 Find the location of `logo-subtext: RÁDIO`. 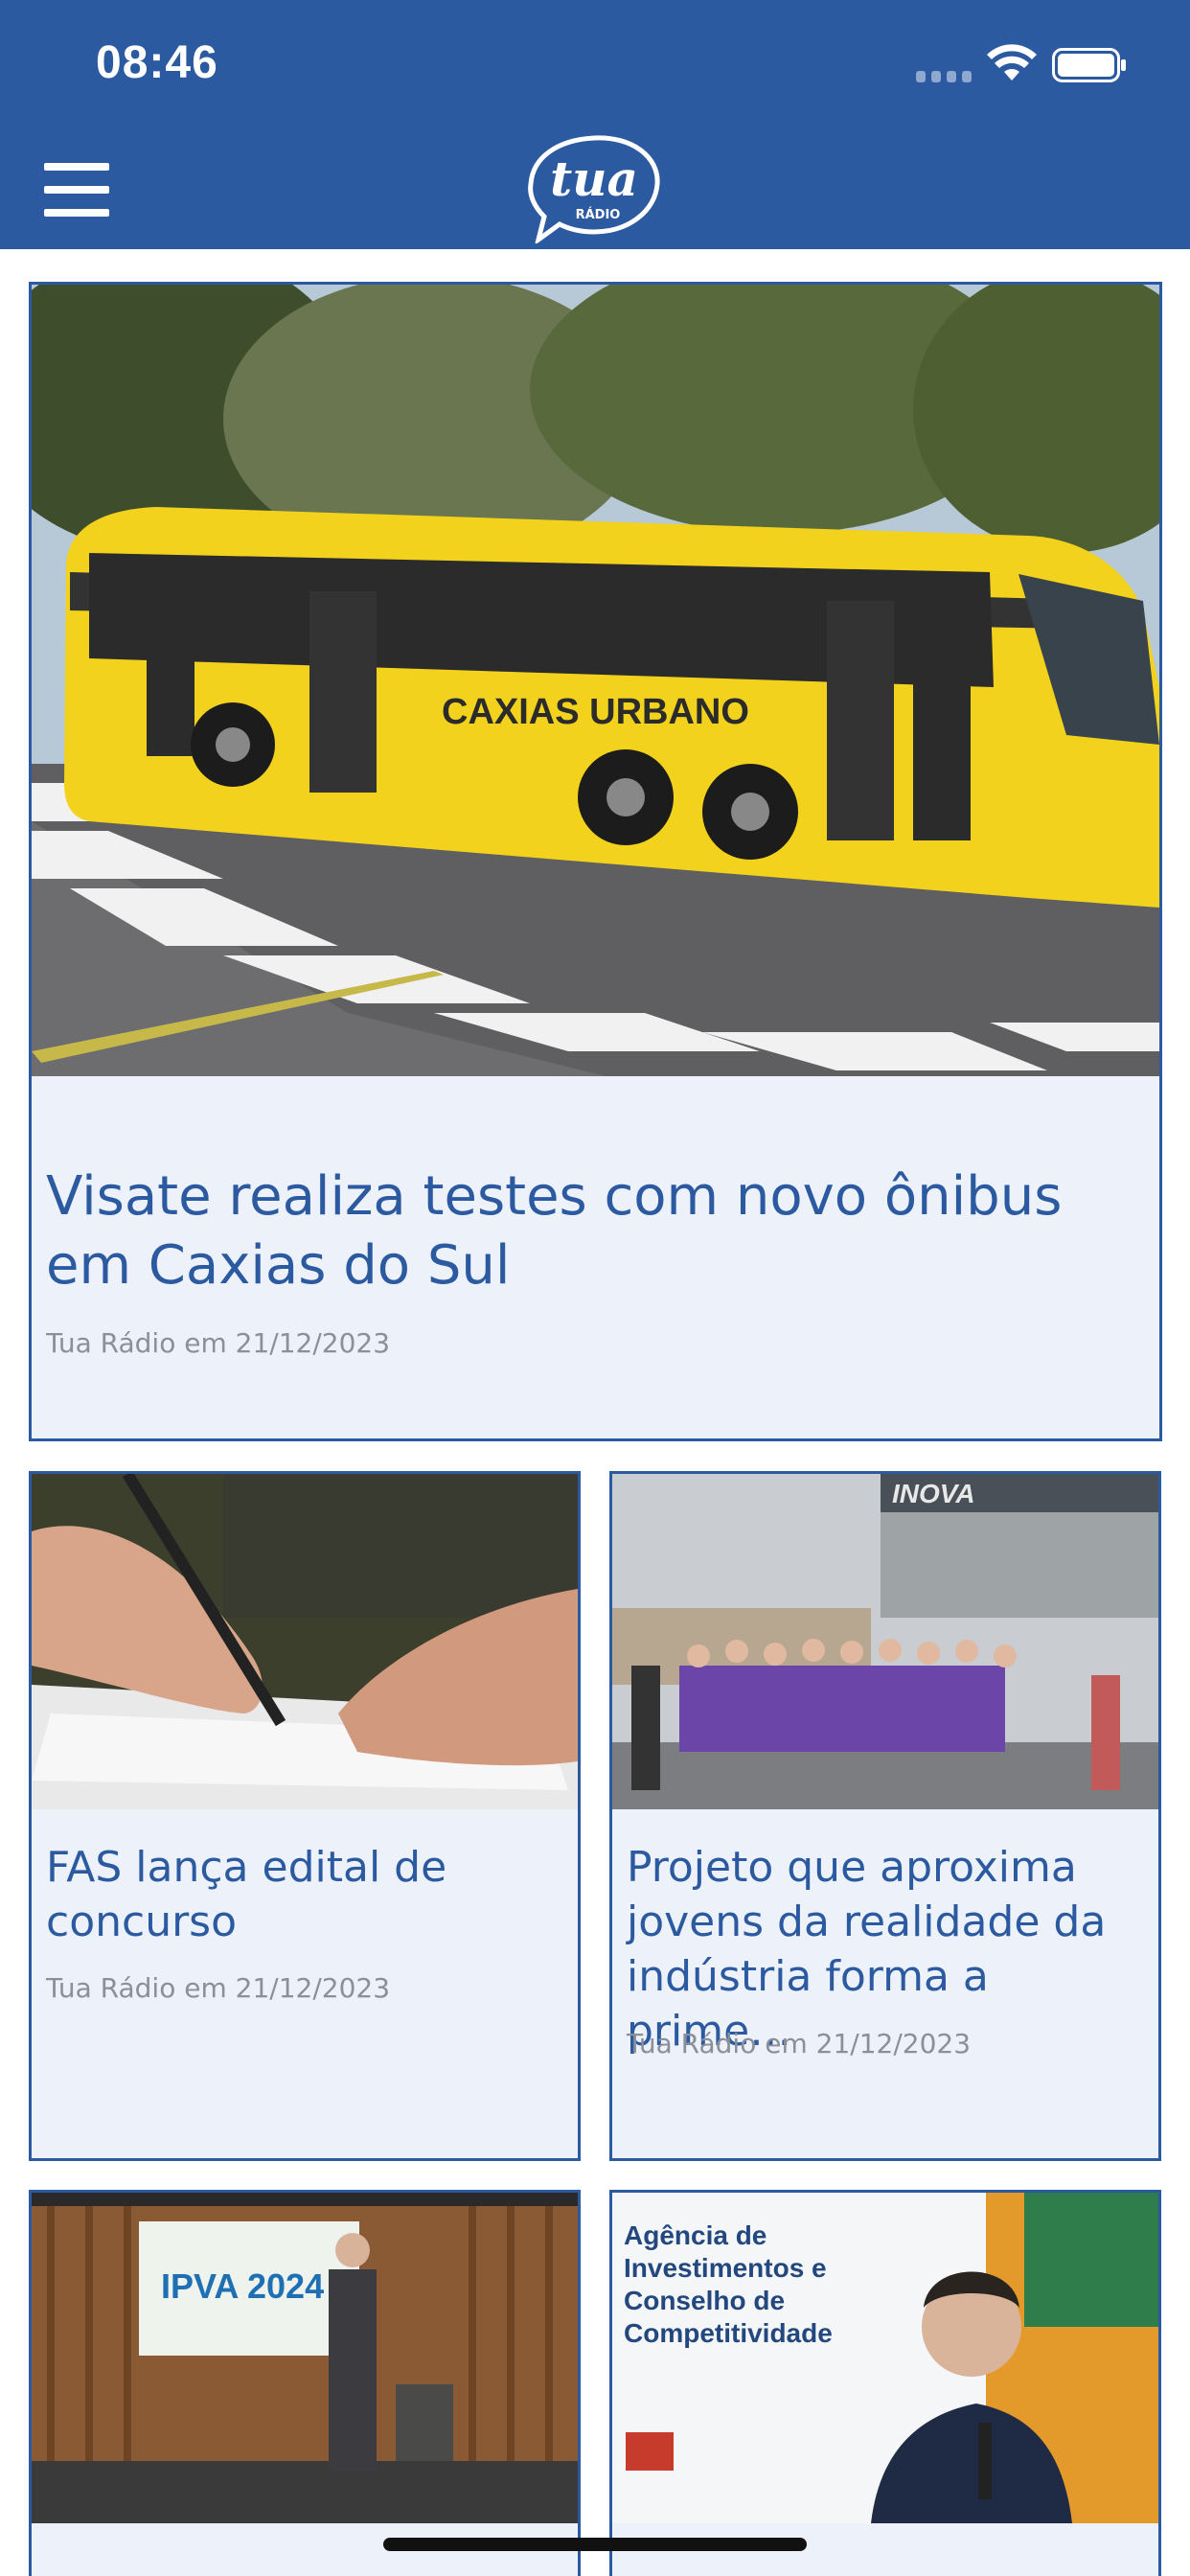

logo-subtext: RÁDIO is located at coordinates (599, 214).